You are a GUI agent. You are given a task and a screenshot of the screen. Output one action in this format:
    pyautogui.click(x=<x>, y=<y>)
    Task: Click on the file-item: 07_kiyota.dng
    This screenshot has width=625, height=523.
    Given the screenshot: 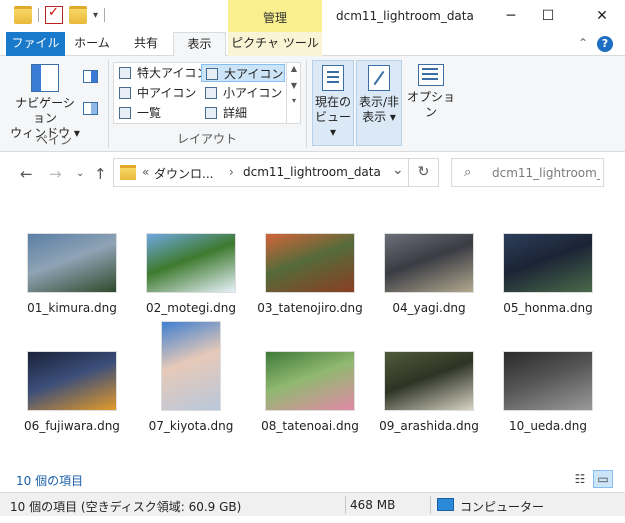 What is the action you would take?
    pyautogui.click(x=191, y=377)
    